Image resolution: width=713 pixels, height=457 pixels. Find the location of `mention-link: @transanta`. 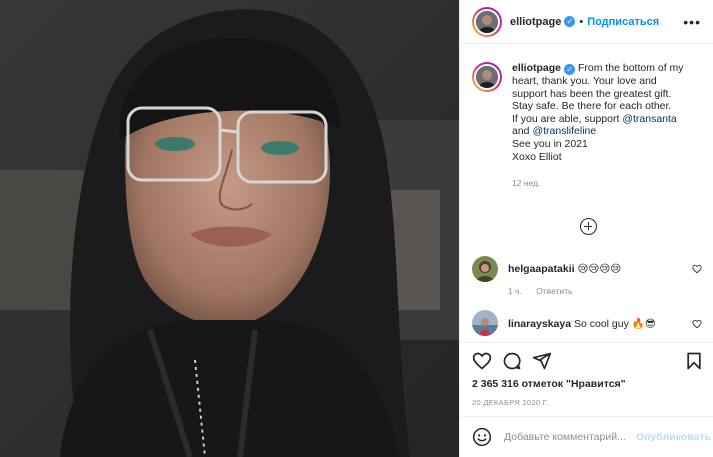

mention-link: @transanta is located at coordinates (649, 119).